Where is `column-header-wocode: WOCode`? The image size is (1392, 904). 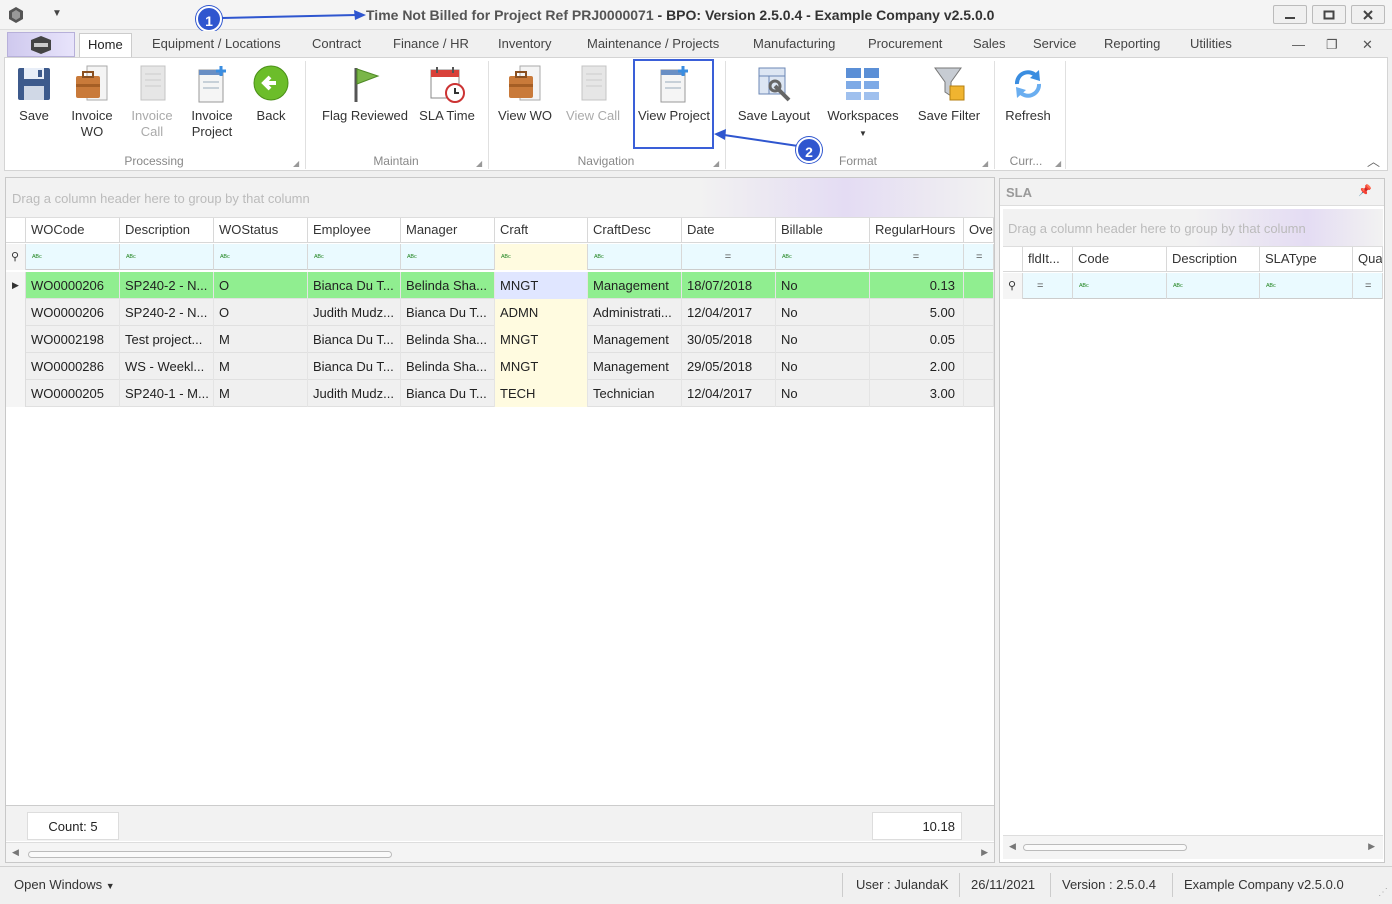
column-header-wocode: WOCode is located at coordinates (73, 230).